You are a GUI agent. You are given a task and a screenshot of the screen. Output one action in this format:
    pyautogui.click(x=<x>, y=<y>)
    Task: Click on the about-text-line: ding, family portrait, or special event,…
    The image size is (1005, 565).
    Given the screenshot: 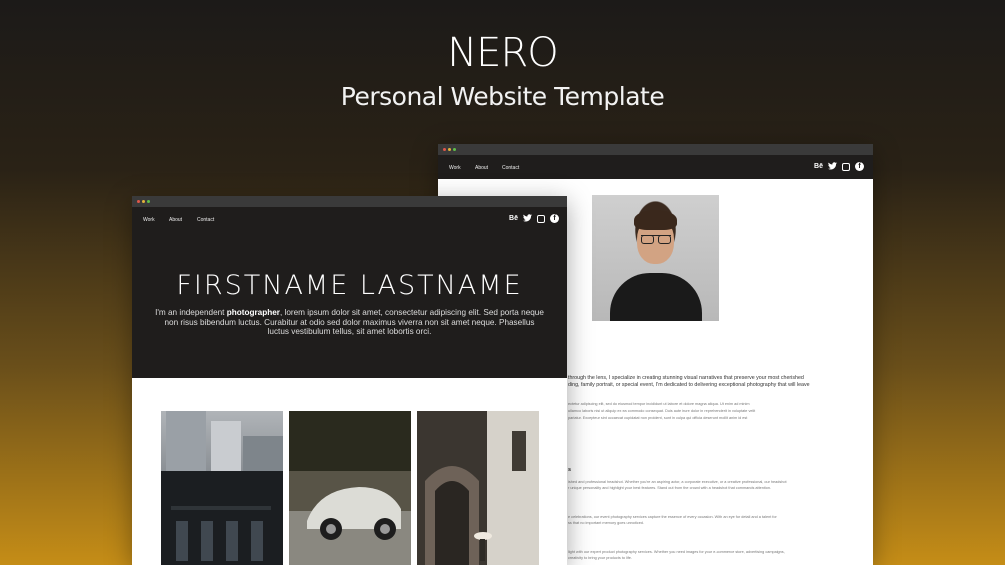 What is the action you would take?
    pyautogui.click(x=689, y=385)
    